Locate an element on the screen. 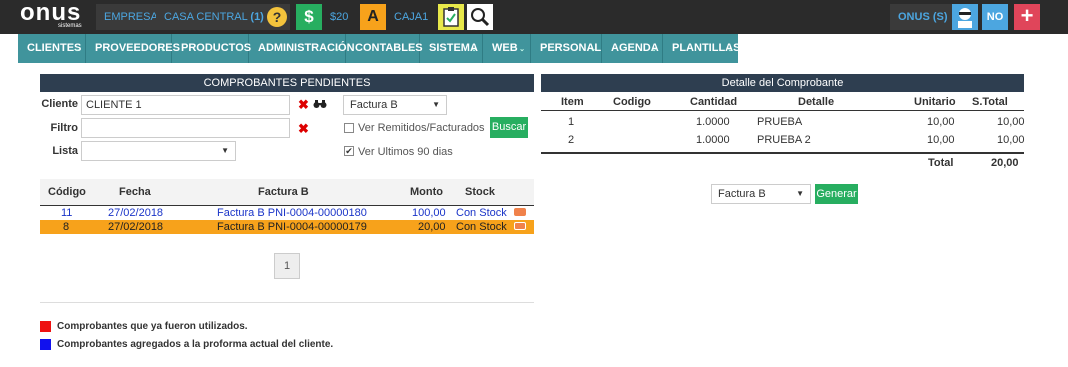  add-button: + is located at coordinates (1027, 17).